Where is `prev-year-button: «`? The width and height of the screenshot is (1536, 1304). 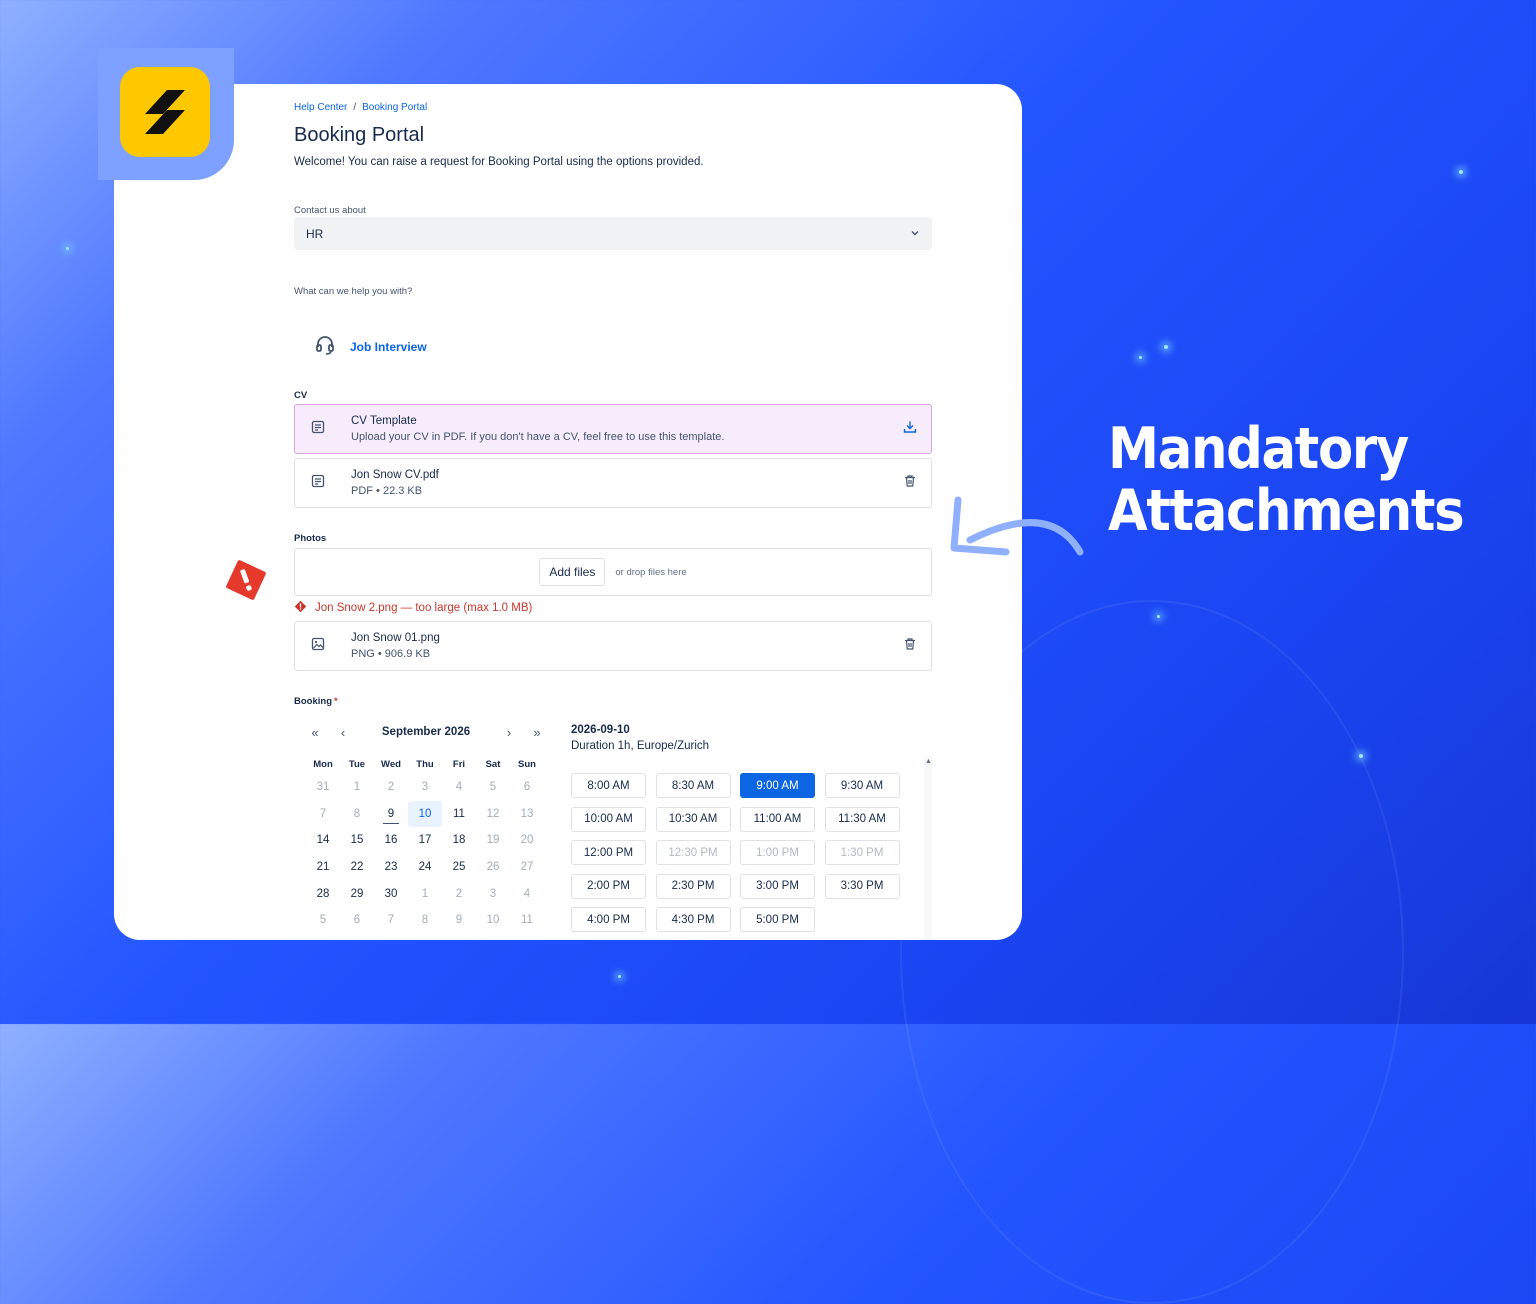
prev-year-button: « is located at coordinates (315, 732).